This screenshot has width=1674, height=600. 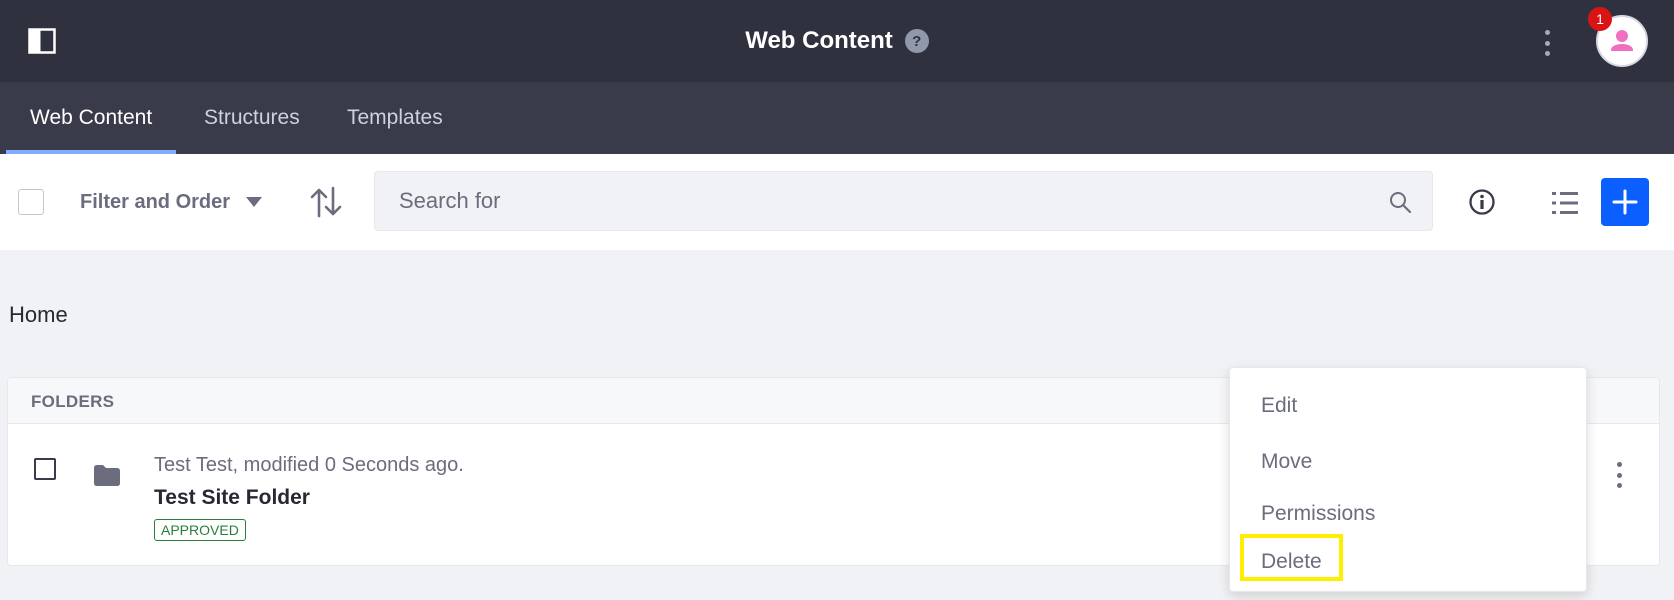 What do you see at coordinates (42, 41) in the screenshot?
I see `sidebar-toggle-icon` at bounding box center [42, 41].